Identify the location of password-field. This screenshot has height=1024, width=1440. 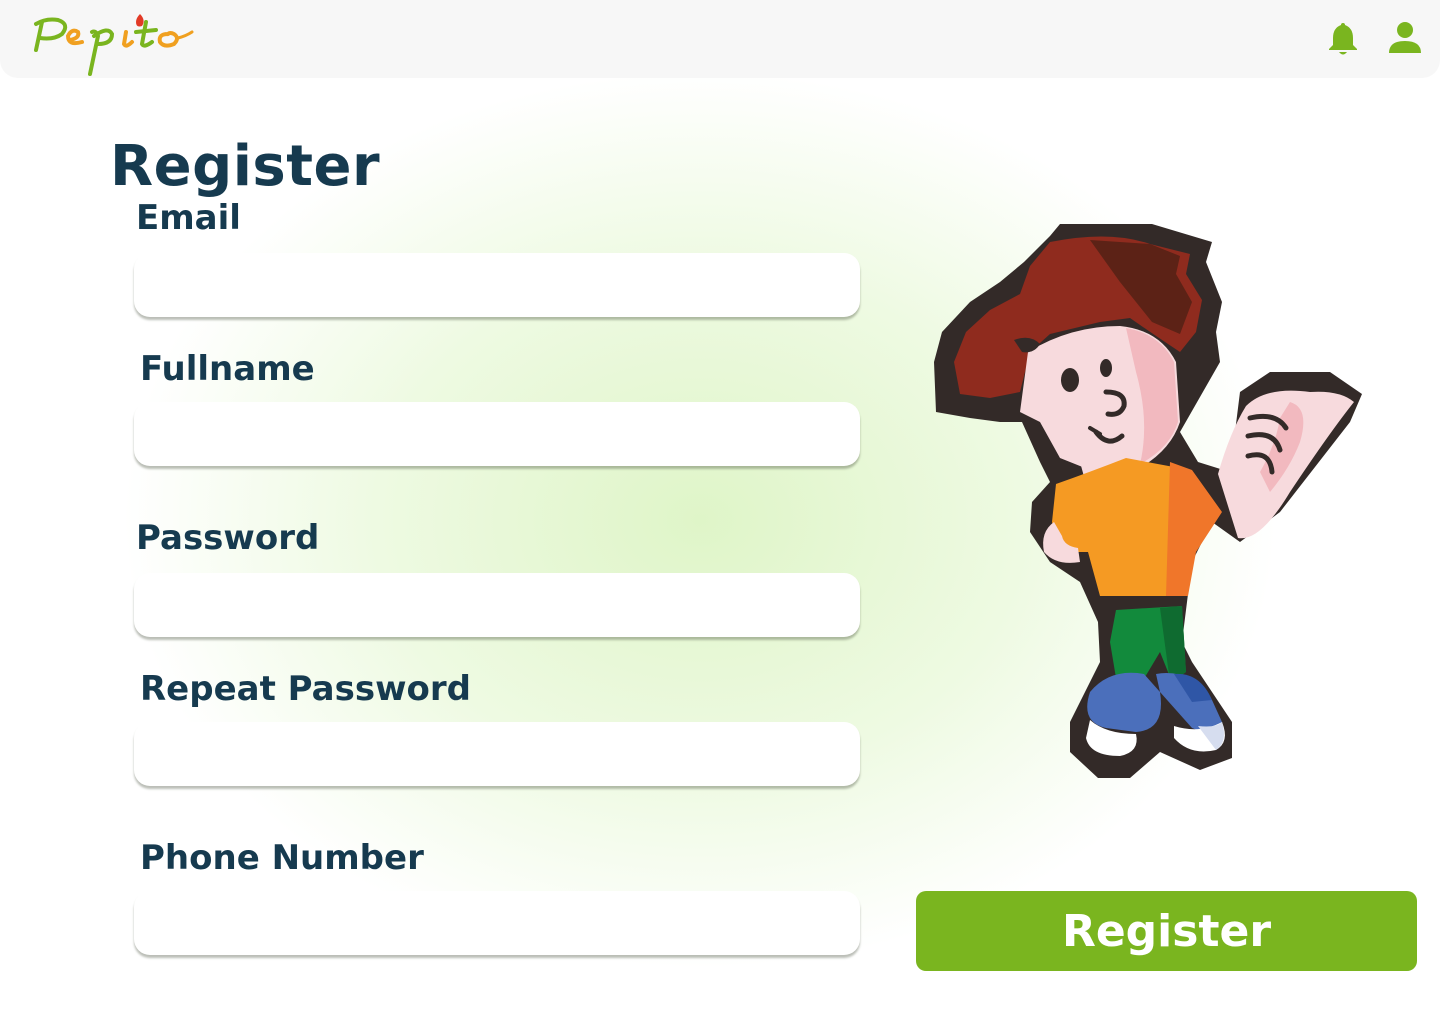
(497, 605).